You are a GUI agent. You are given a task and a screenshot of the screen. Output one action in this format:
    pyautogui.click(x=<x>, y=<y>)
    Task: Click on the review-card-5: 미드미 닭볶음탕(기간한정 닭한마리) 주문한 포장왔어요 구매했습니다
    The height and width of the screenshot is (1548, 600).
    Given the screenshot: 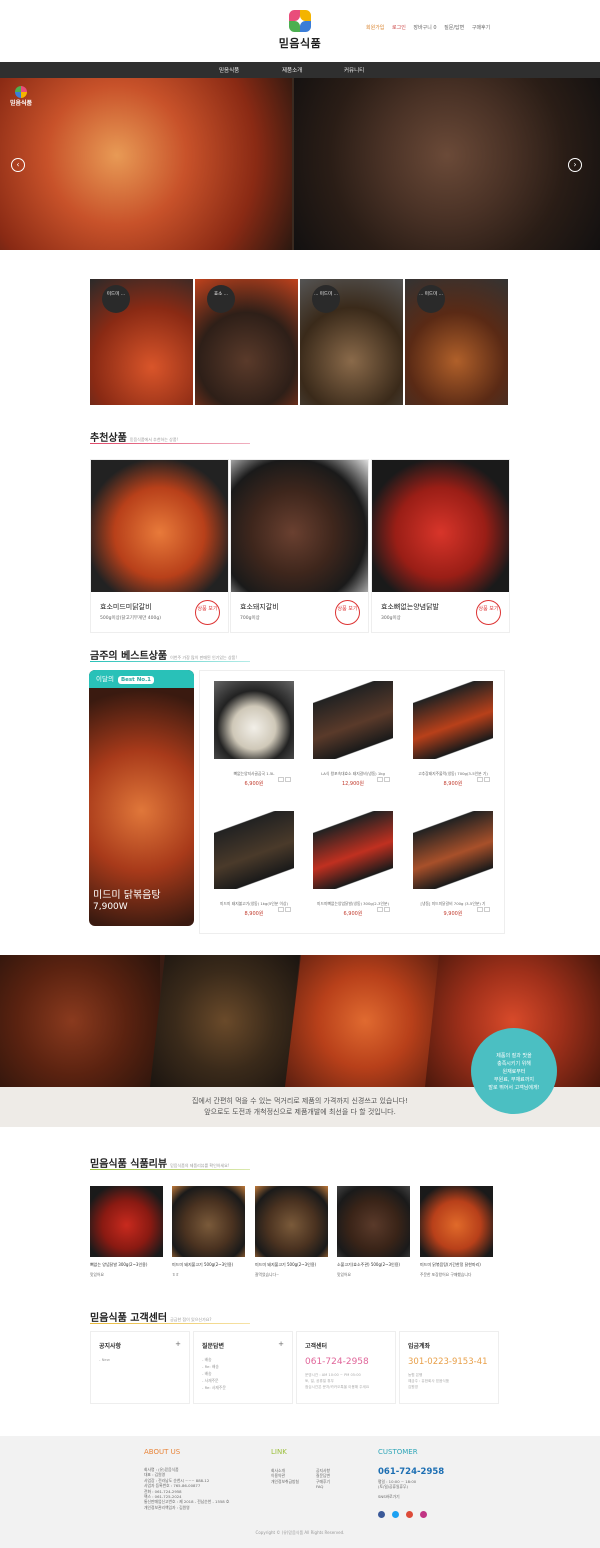 What is the action you would take?
    pyautogui.click(x=456, y=1232)
    